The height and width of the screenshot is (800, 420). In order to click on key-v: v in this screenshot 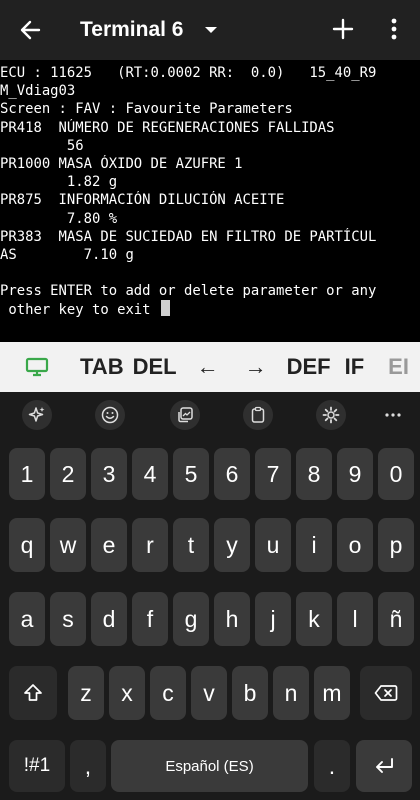, I will do `click(209, 693)`.